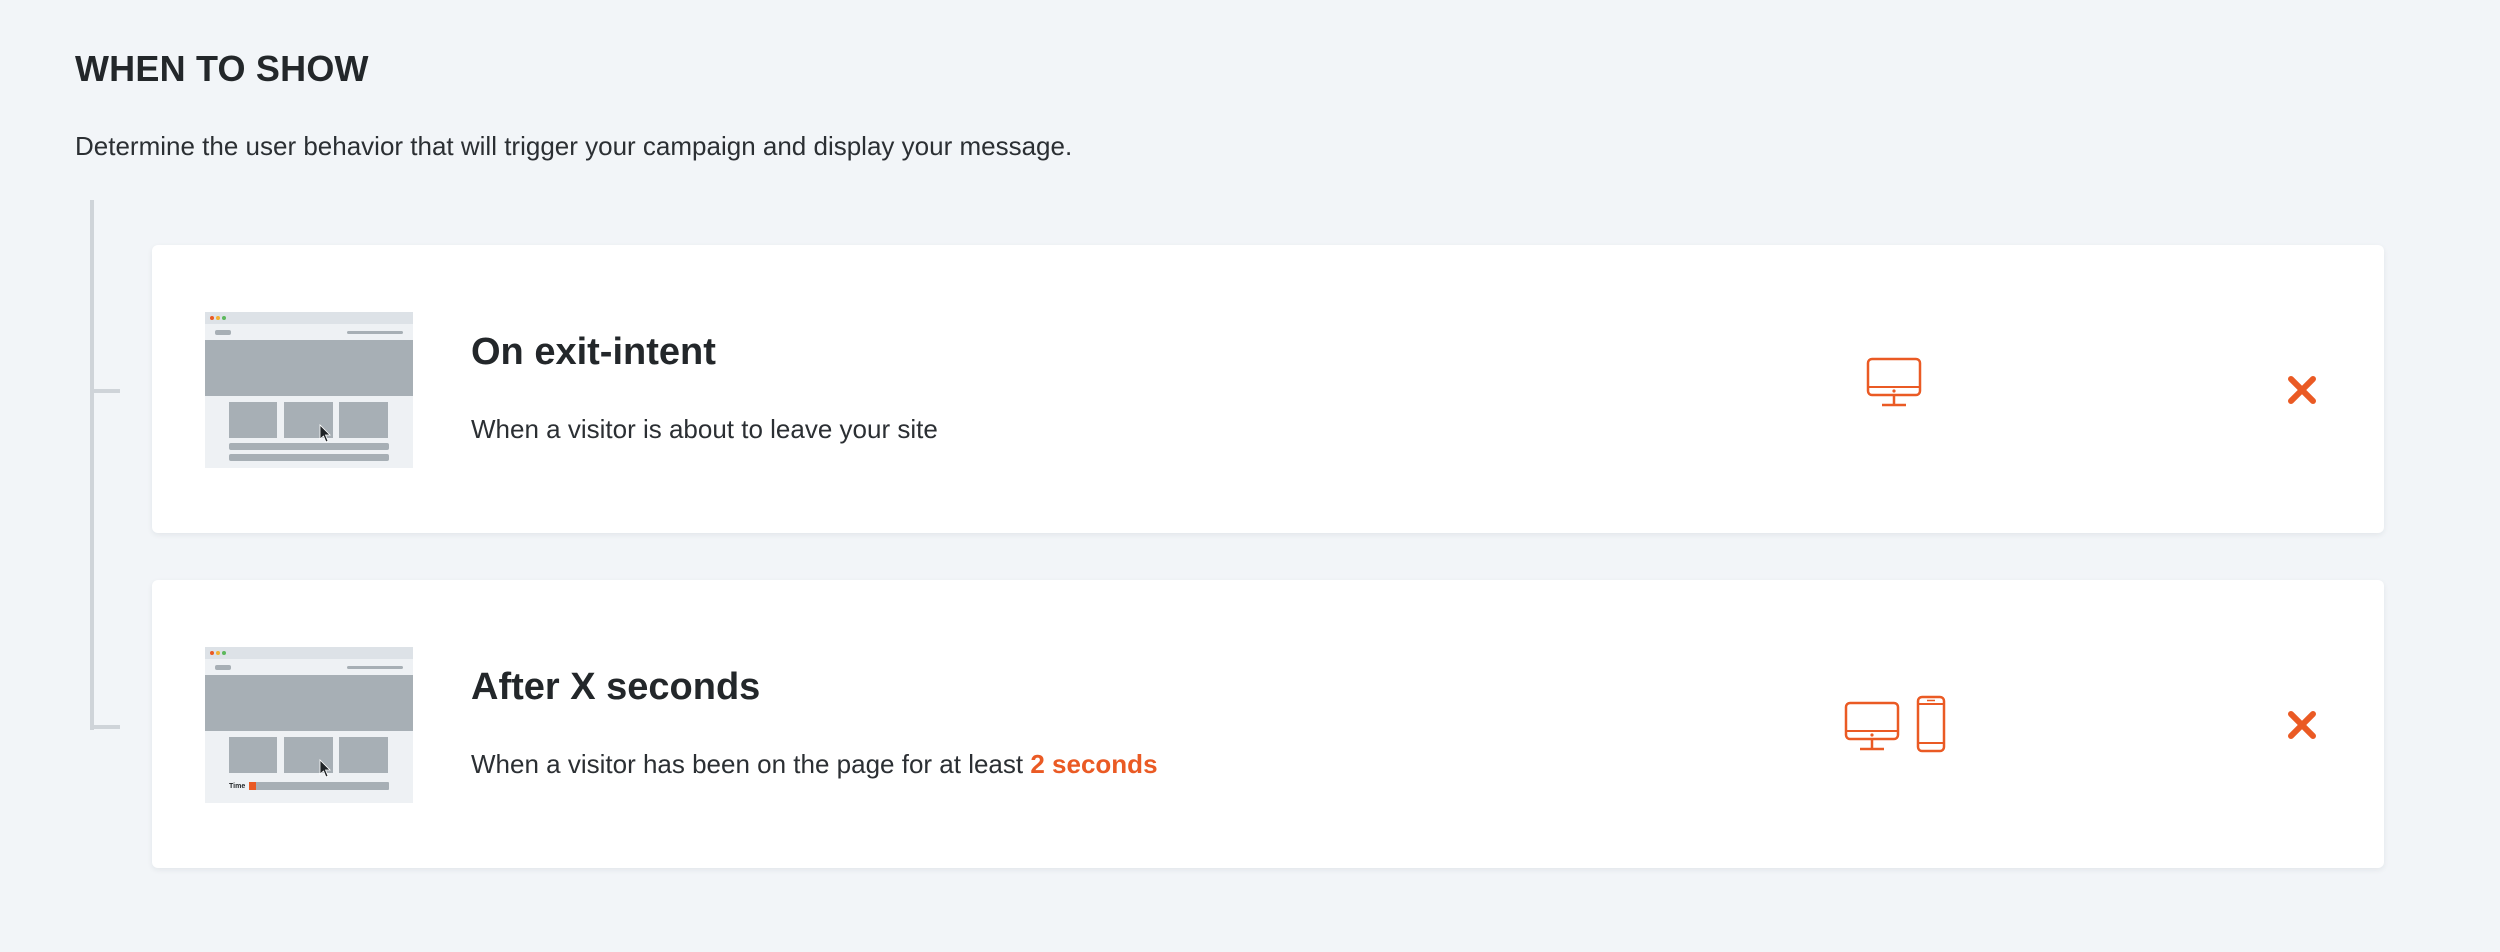 The image size is (2500, 952). What do you see at coordinates (593, 352) in the screenshot?
I see `card-title: On exit-intent` at bounding box center [593, 352].